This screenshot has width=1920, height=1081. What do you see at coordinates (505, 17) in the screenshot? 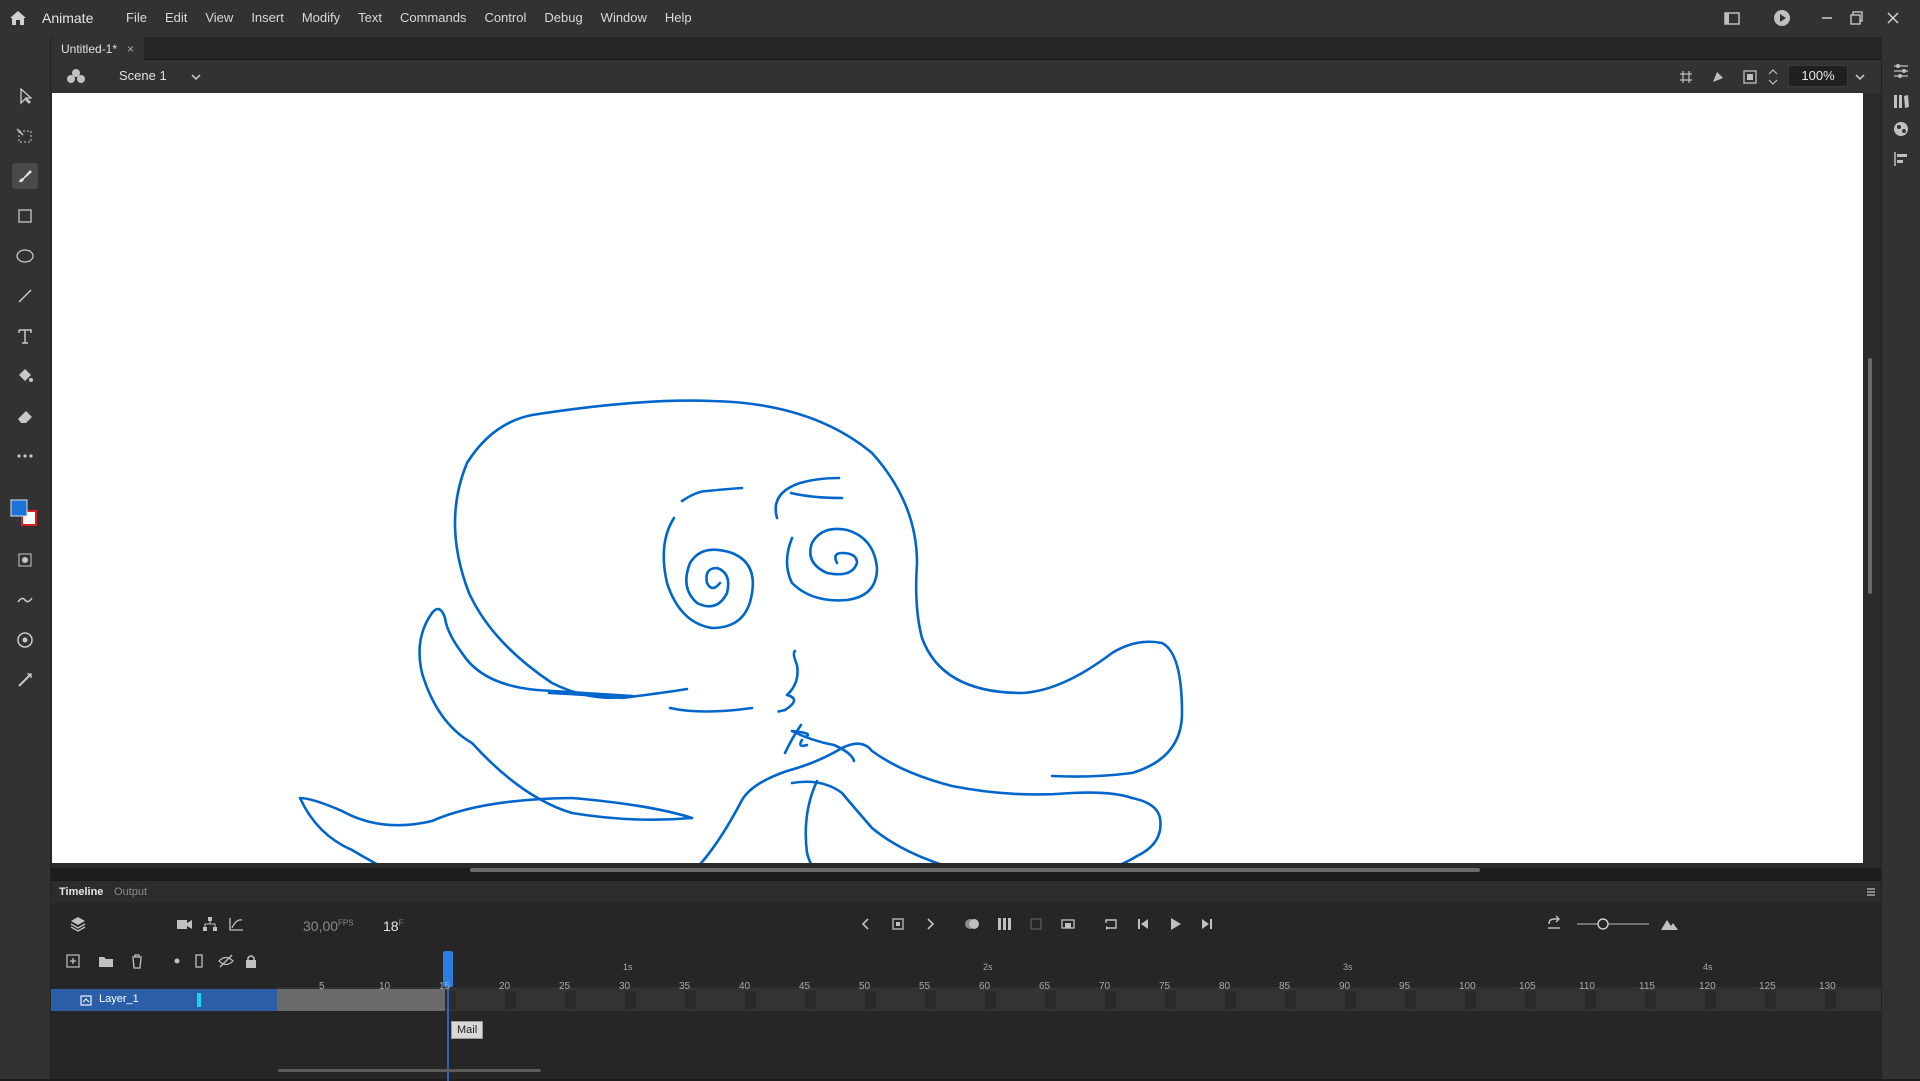
I see `menu-control: Control` at bounding box center [505, 17].